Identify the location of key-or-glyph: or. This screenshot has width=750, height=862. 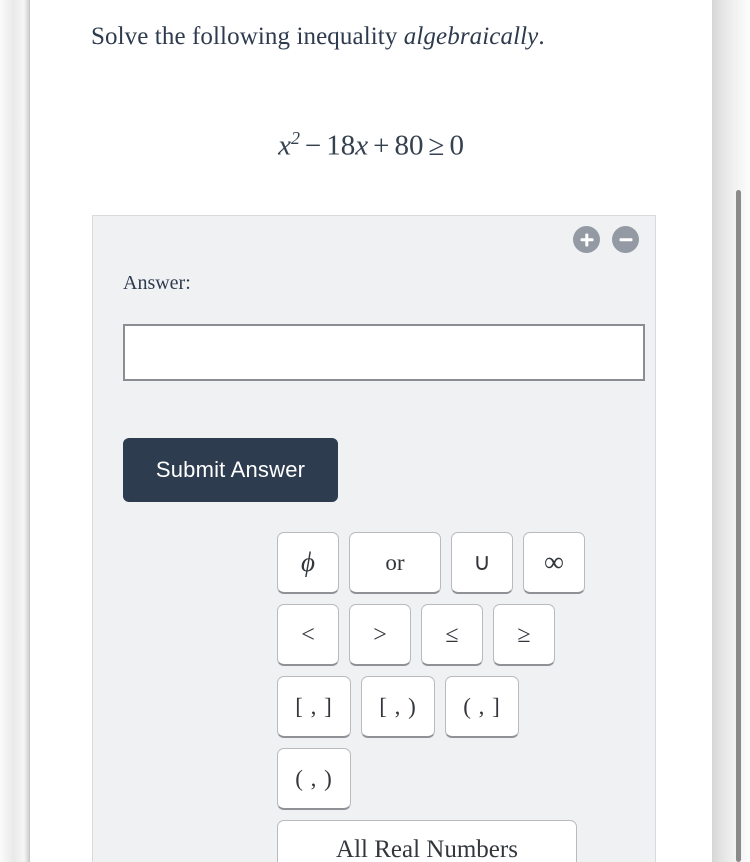
(395, 562).